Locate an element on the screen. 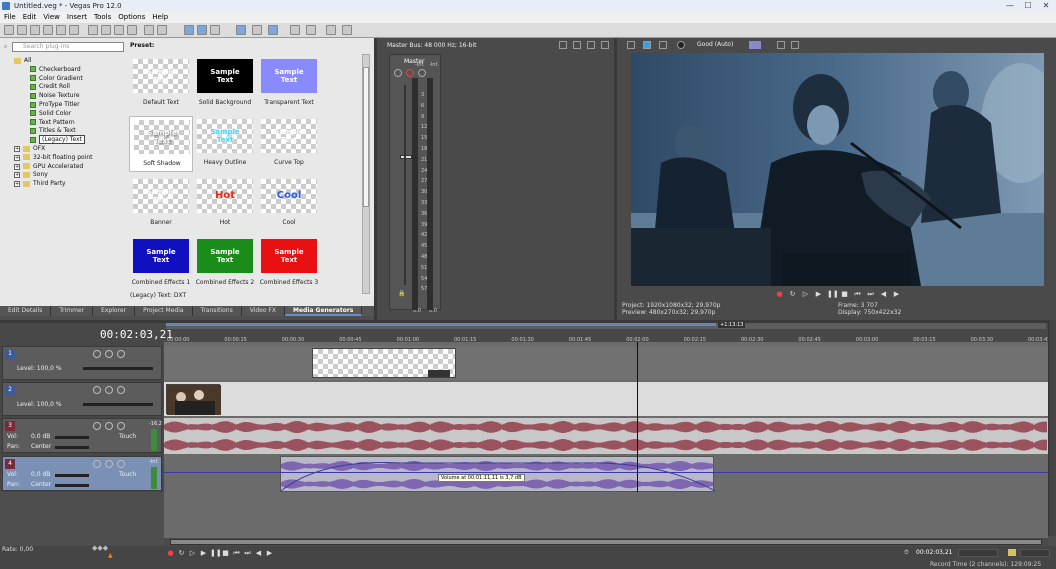  stop-button: ■ is located at coordinates (225, 553).